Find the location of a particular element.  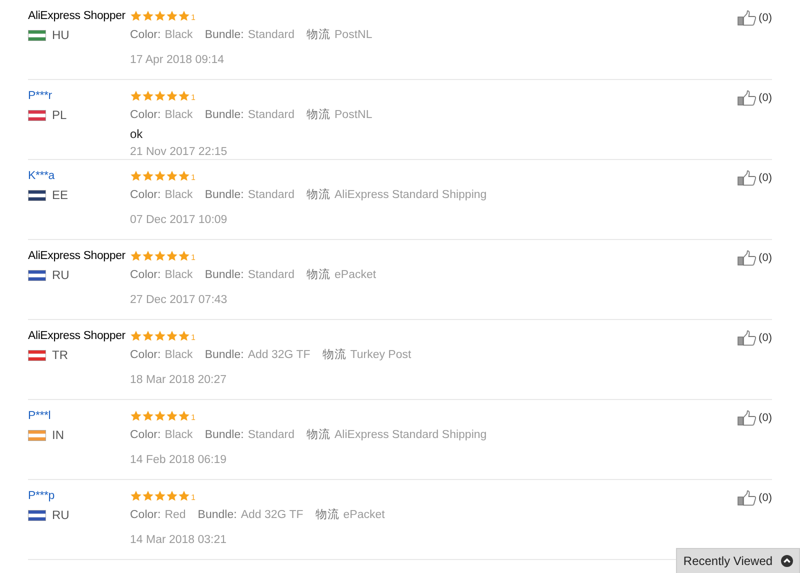

country-code: TR is located at coordinates (60, 355).